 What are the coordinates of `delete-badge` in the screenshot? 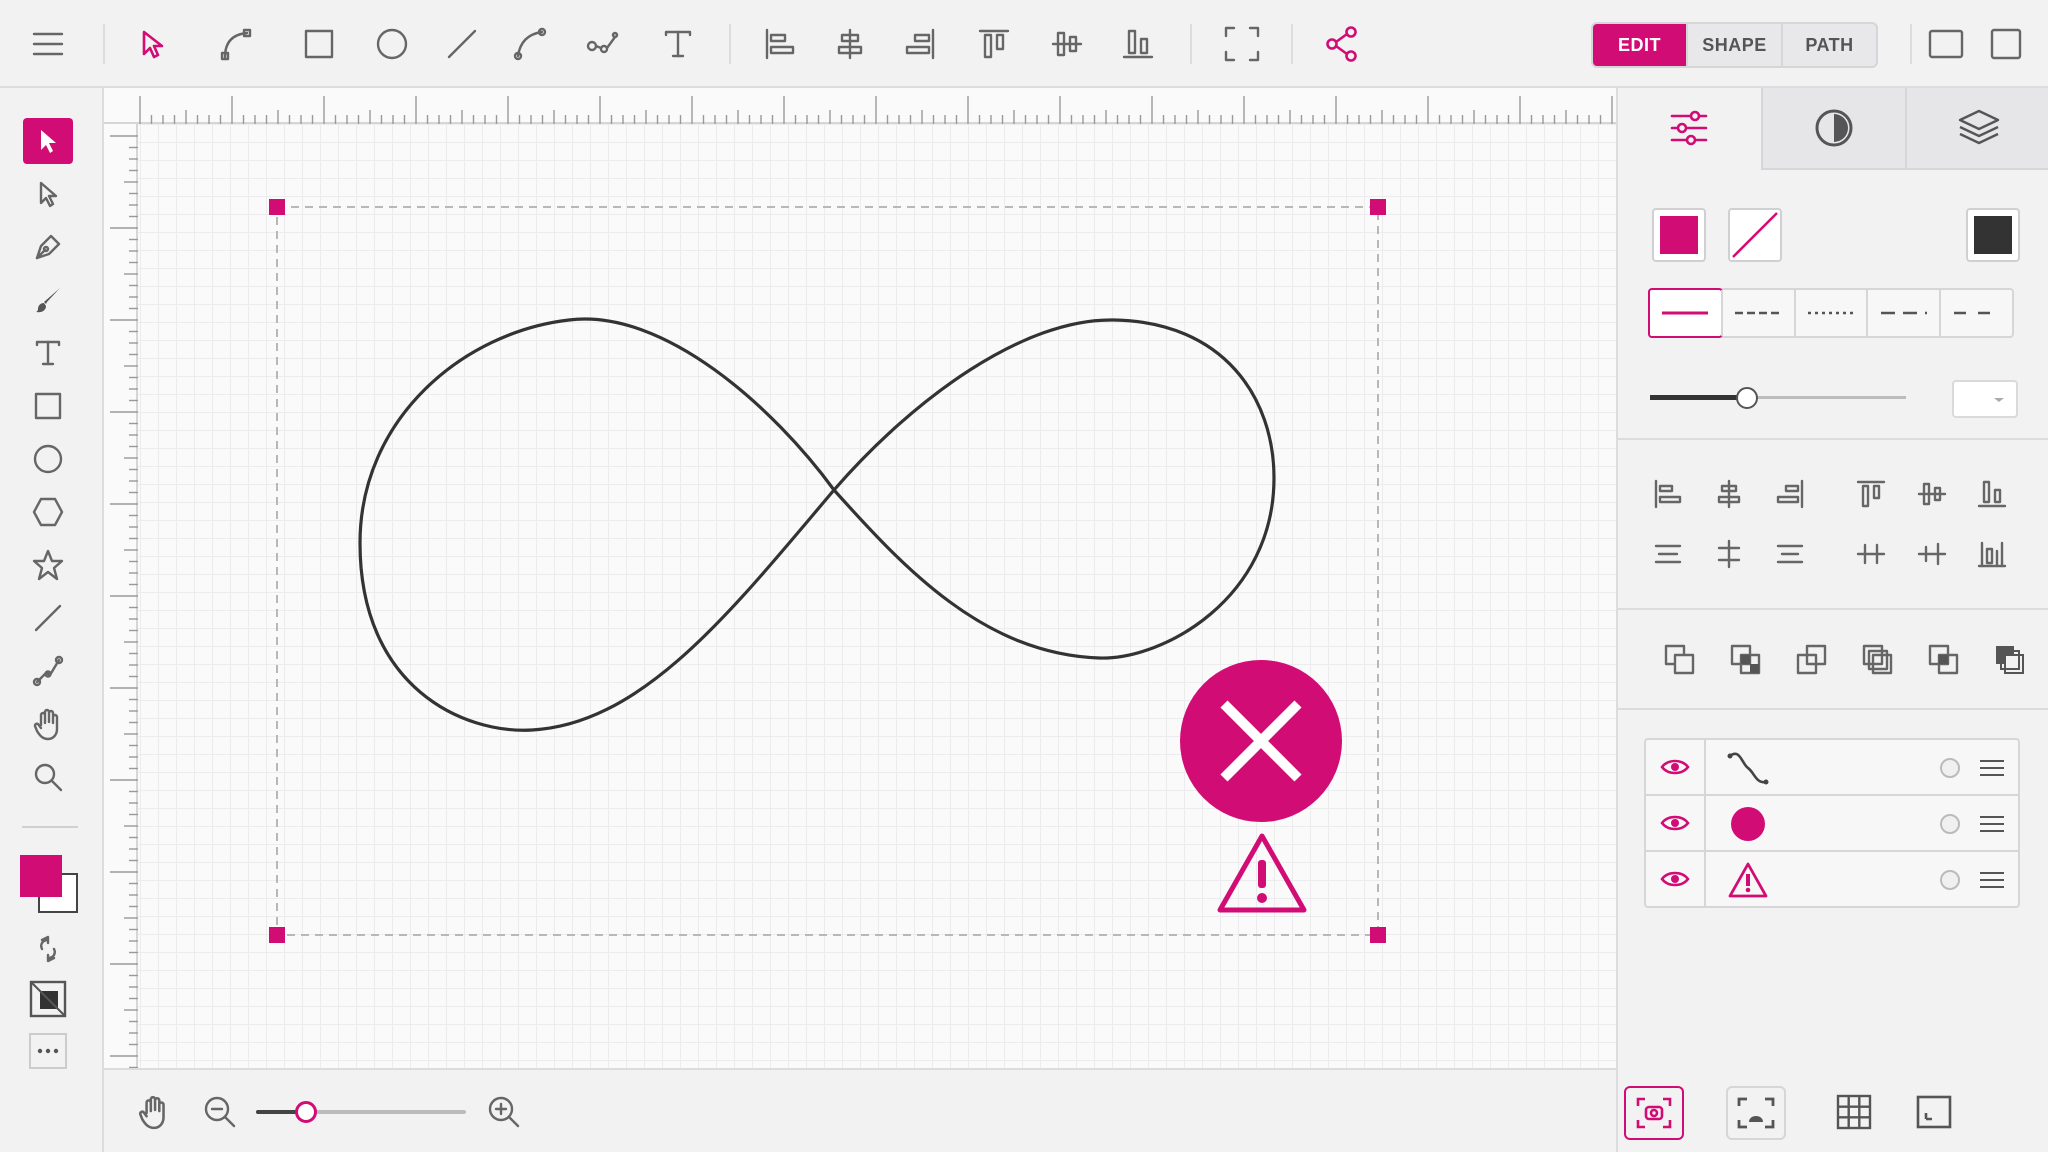 It's located at (1261, 741).